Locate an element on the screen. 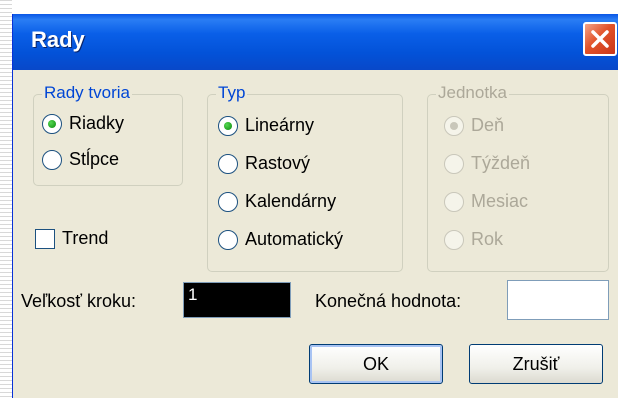  radio-autofill: Automatický is located at coordinates (280, 239).